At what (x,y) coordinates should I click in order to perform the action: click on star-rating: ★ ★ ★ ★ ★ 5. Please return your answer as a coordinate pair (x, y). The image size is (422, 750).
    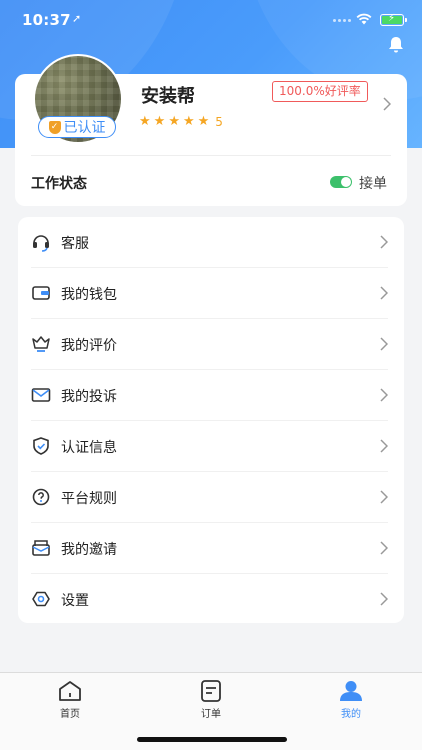
    Looking at the image, I should click on (181, 122).